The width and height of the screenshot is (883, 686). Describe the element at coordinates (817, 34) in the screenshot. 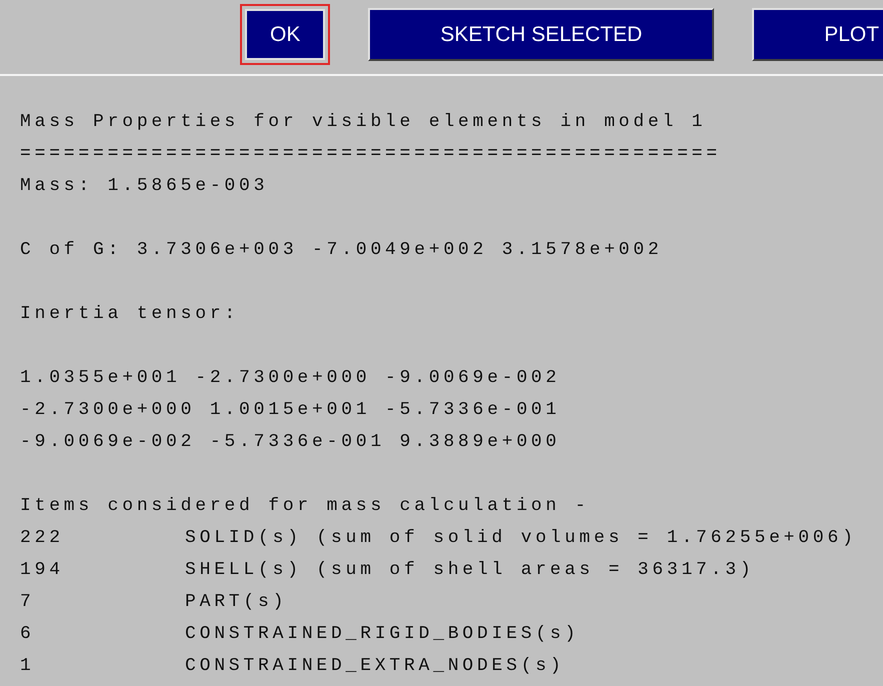

I see `toolbar-button: PLOT` at that location.